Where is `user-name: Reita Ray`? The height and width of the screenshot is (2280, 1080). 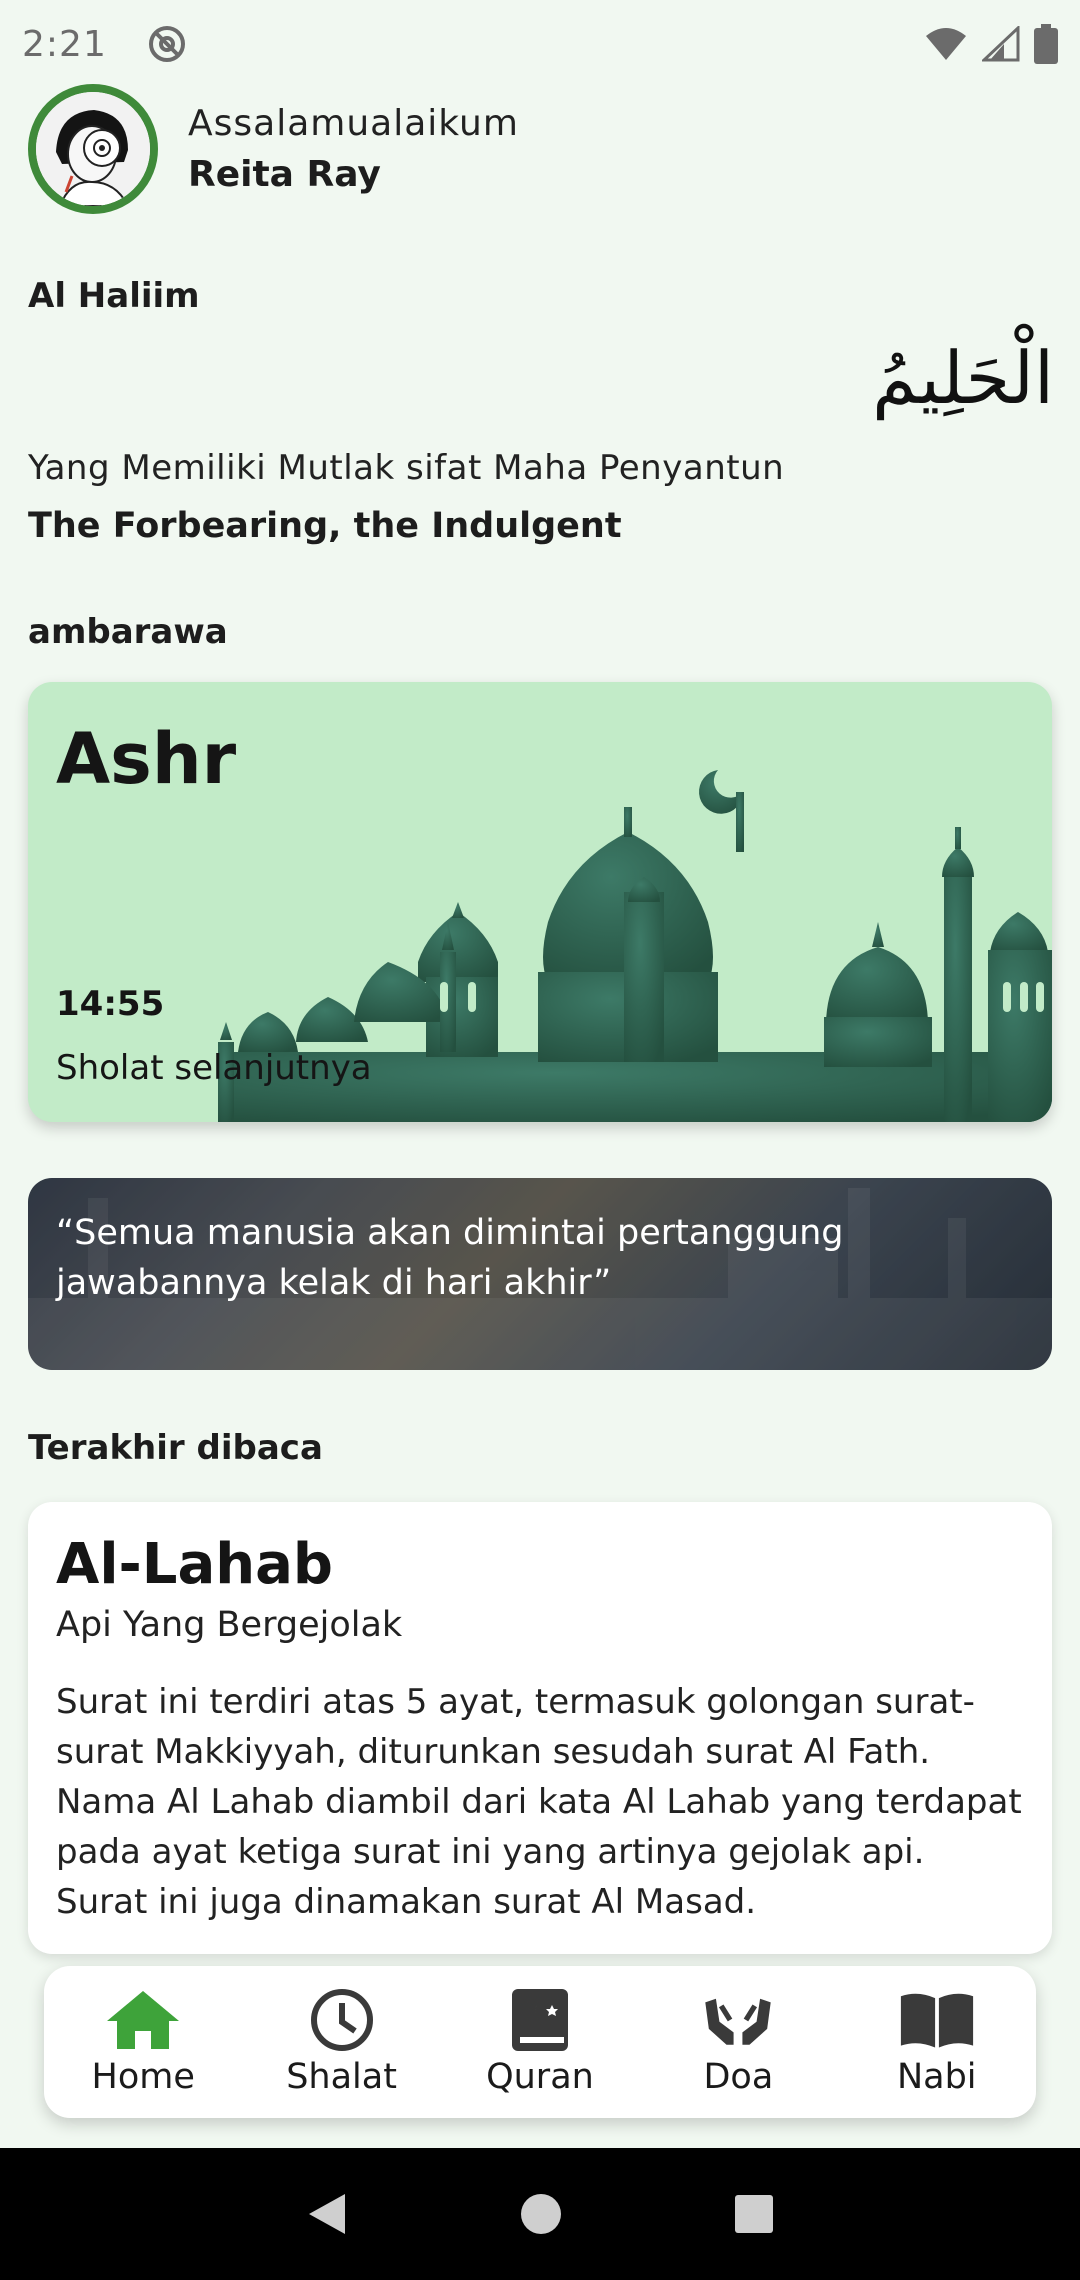
user-name: Reita Ray is located at coordinates (284, 174).